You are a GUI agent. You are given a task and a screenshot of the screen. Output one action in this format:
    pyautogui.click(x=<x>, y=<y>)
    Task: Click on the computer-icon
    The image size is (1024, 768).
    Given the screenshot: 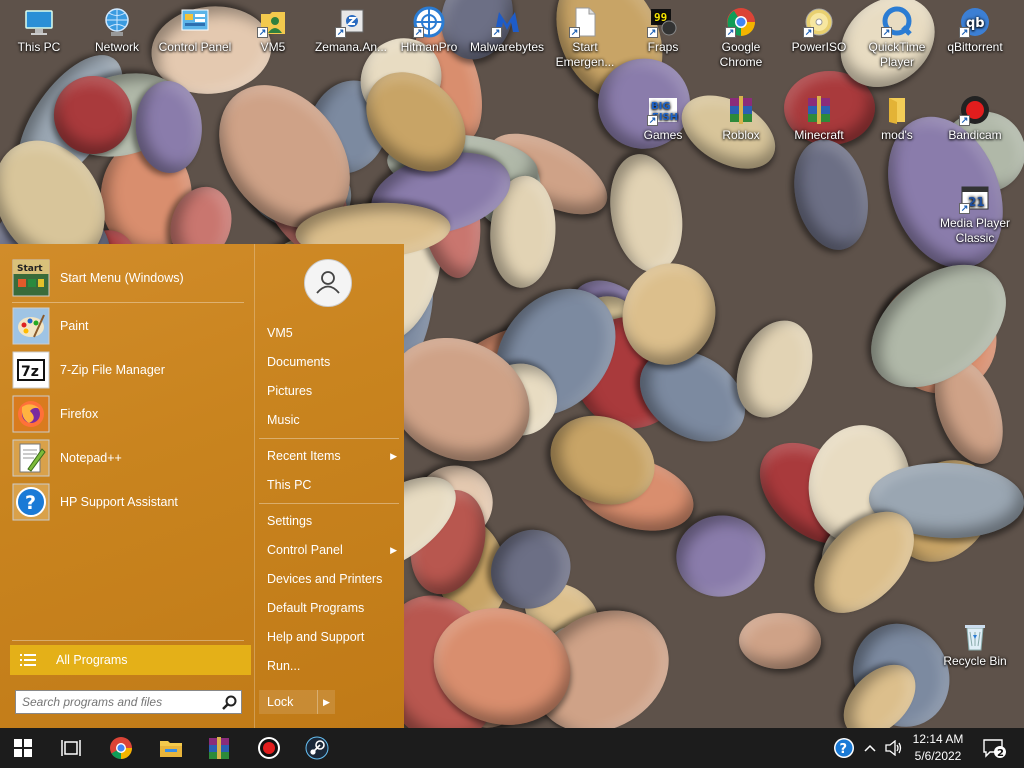 What is the action you would take?
    pyautogui.click(x=39, y=22)
    